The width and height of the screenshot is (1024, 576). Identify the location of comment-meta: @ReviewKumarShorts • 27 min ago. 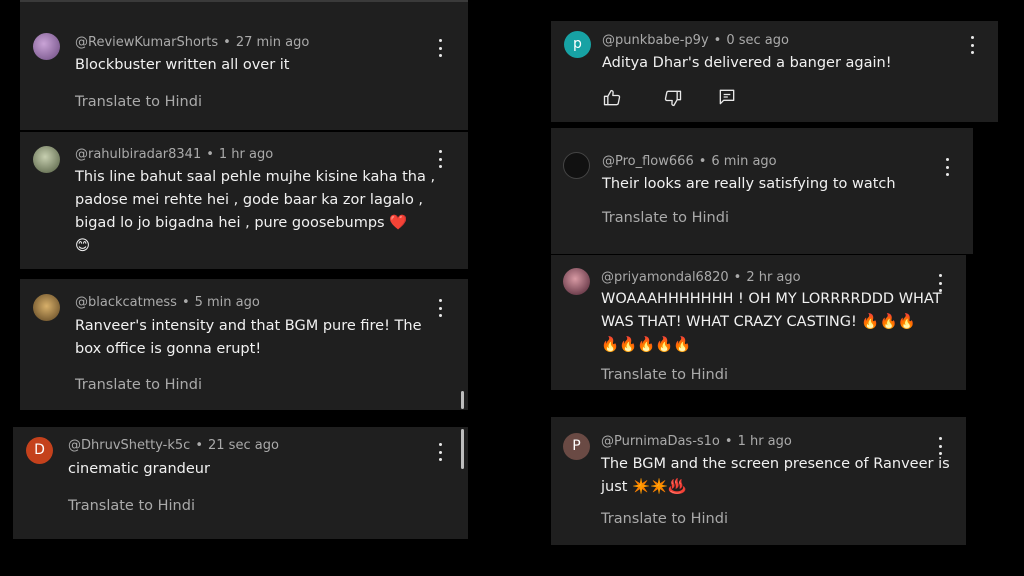
(192, 42).